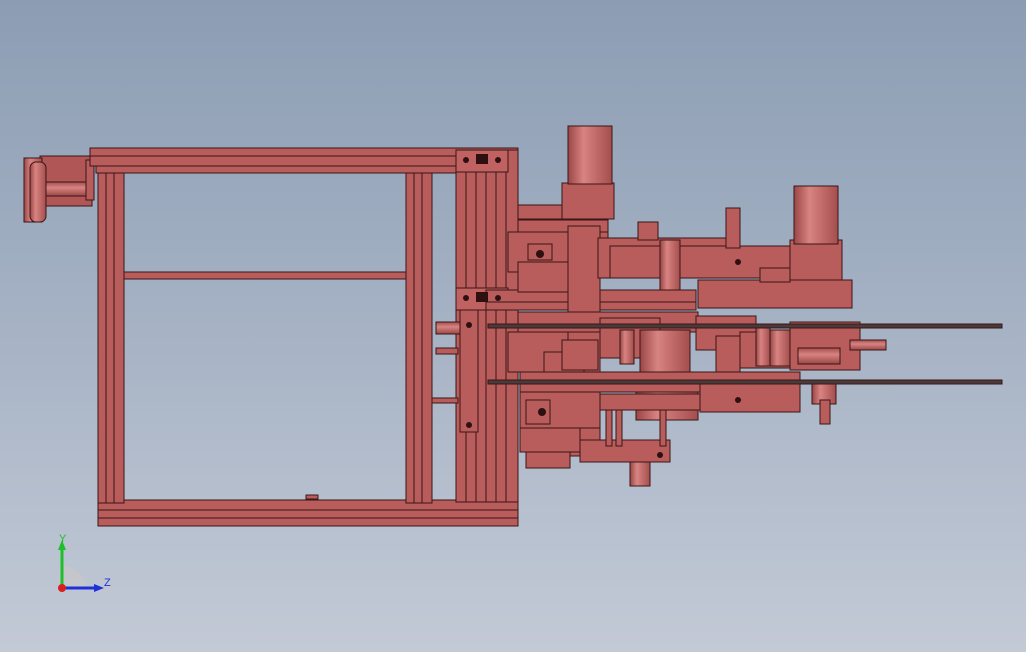 The height and width of the screenshot is (652, 1026). I want to click on left-motor-mount, so click(59, 189).